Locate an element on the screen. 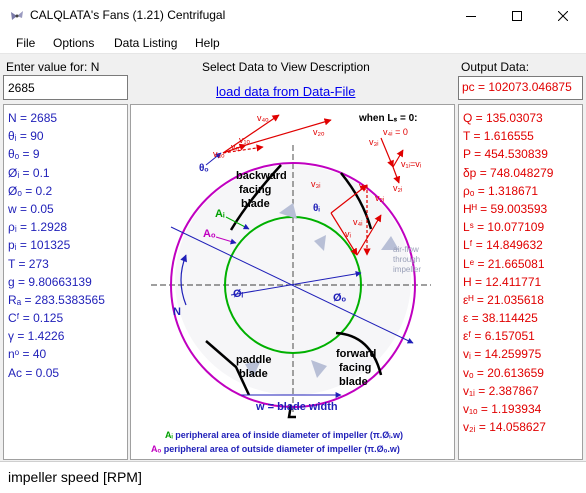 The width and height of the screenshot is (586, 493). maximize-icon is located at coordinates (517, 16).